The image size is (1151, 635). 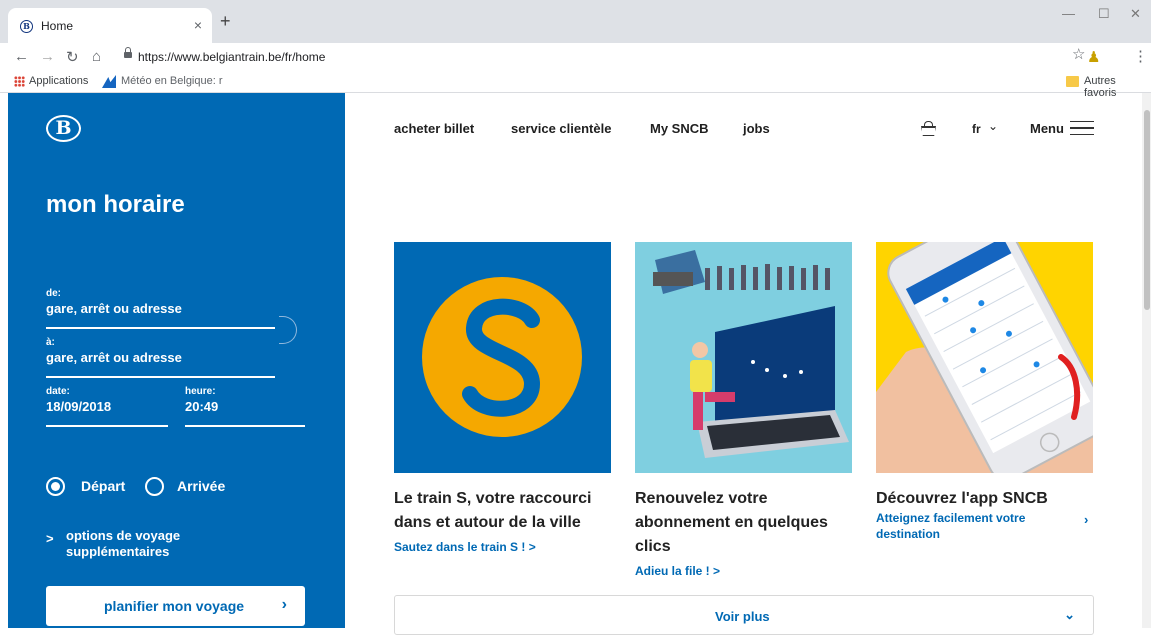 I want to click on date-input: 18/09/2018, so click(x=78, y=406).